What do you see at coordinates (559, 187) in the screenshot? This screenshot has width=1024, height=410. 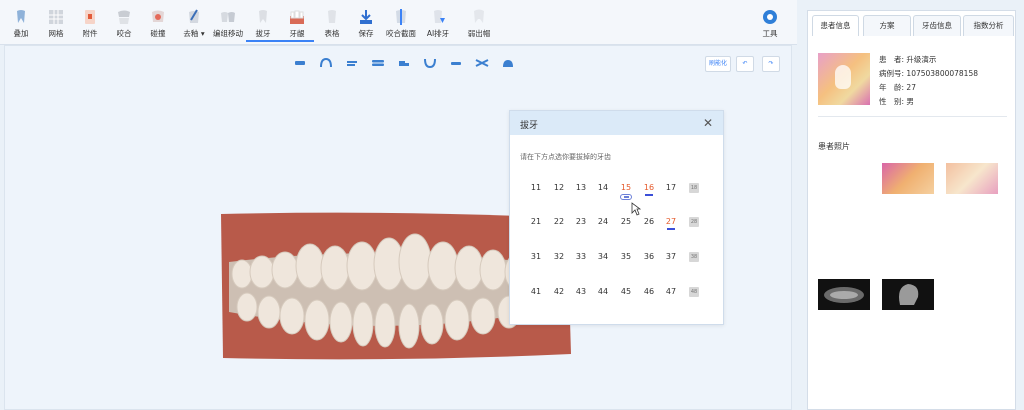 I see `tooth-12: 12` at bounding box center [559, 187].